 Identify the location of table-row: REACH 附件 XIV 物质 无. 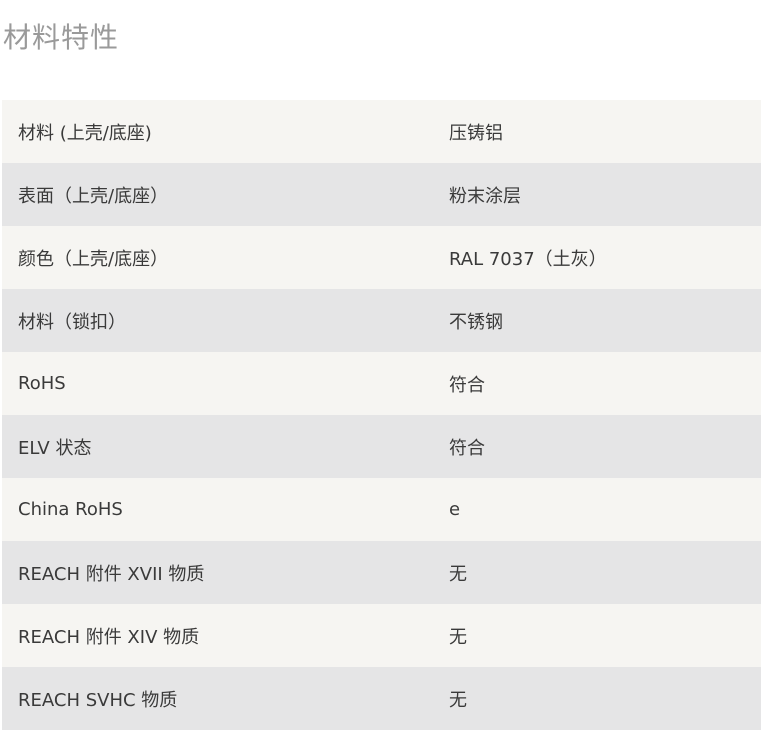
(381, 635).